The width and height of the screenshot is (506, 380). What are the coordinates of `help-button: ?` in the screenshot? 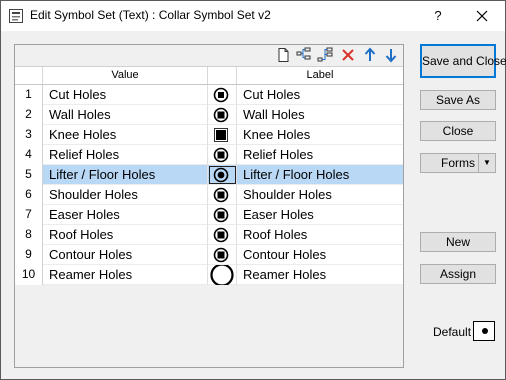 It's located at (438, 16).